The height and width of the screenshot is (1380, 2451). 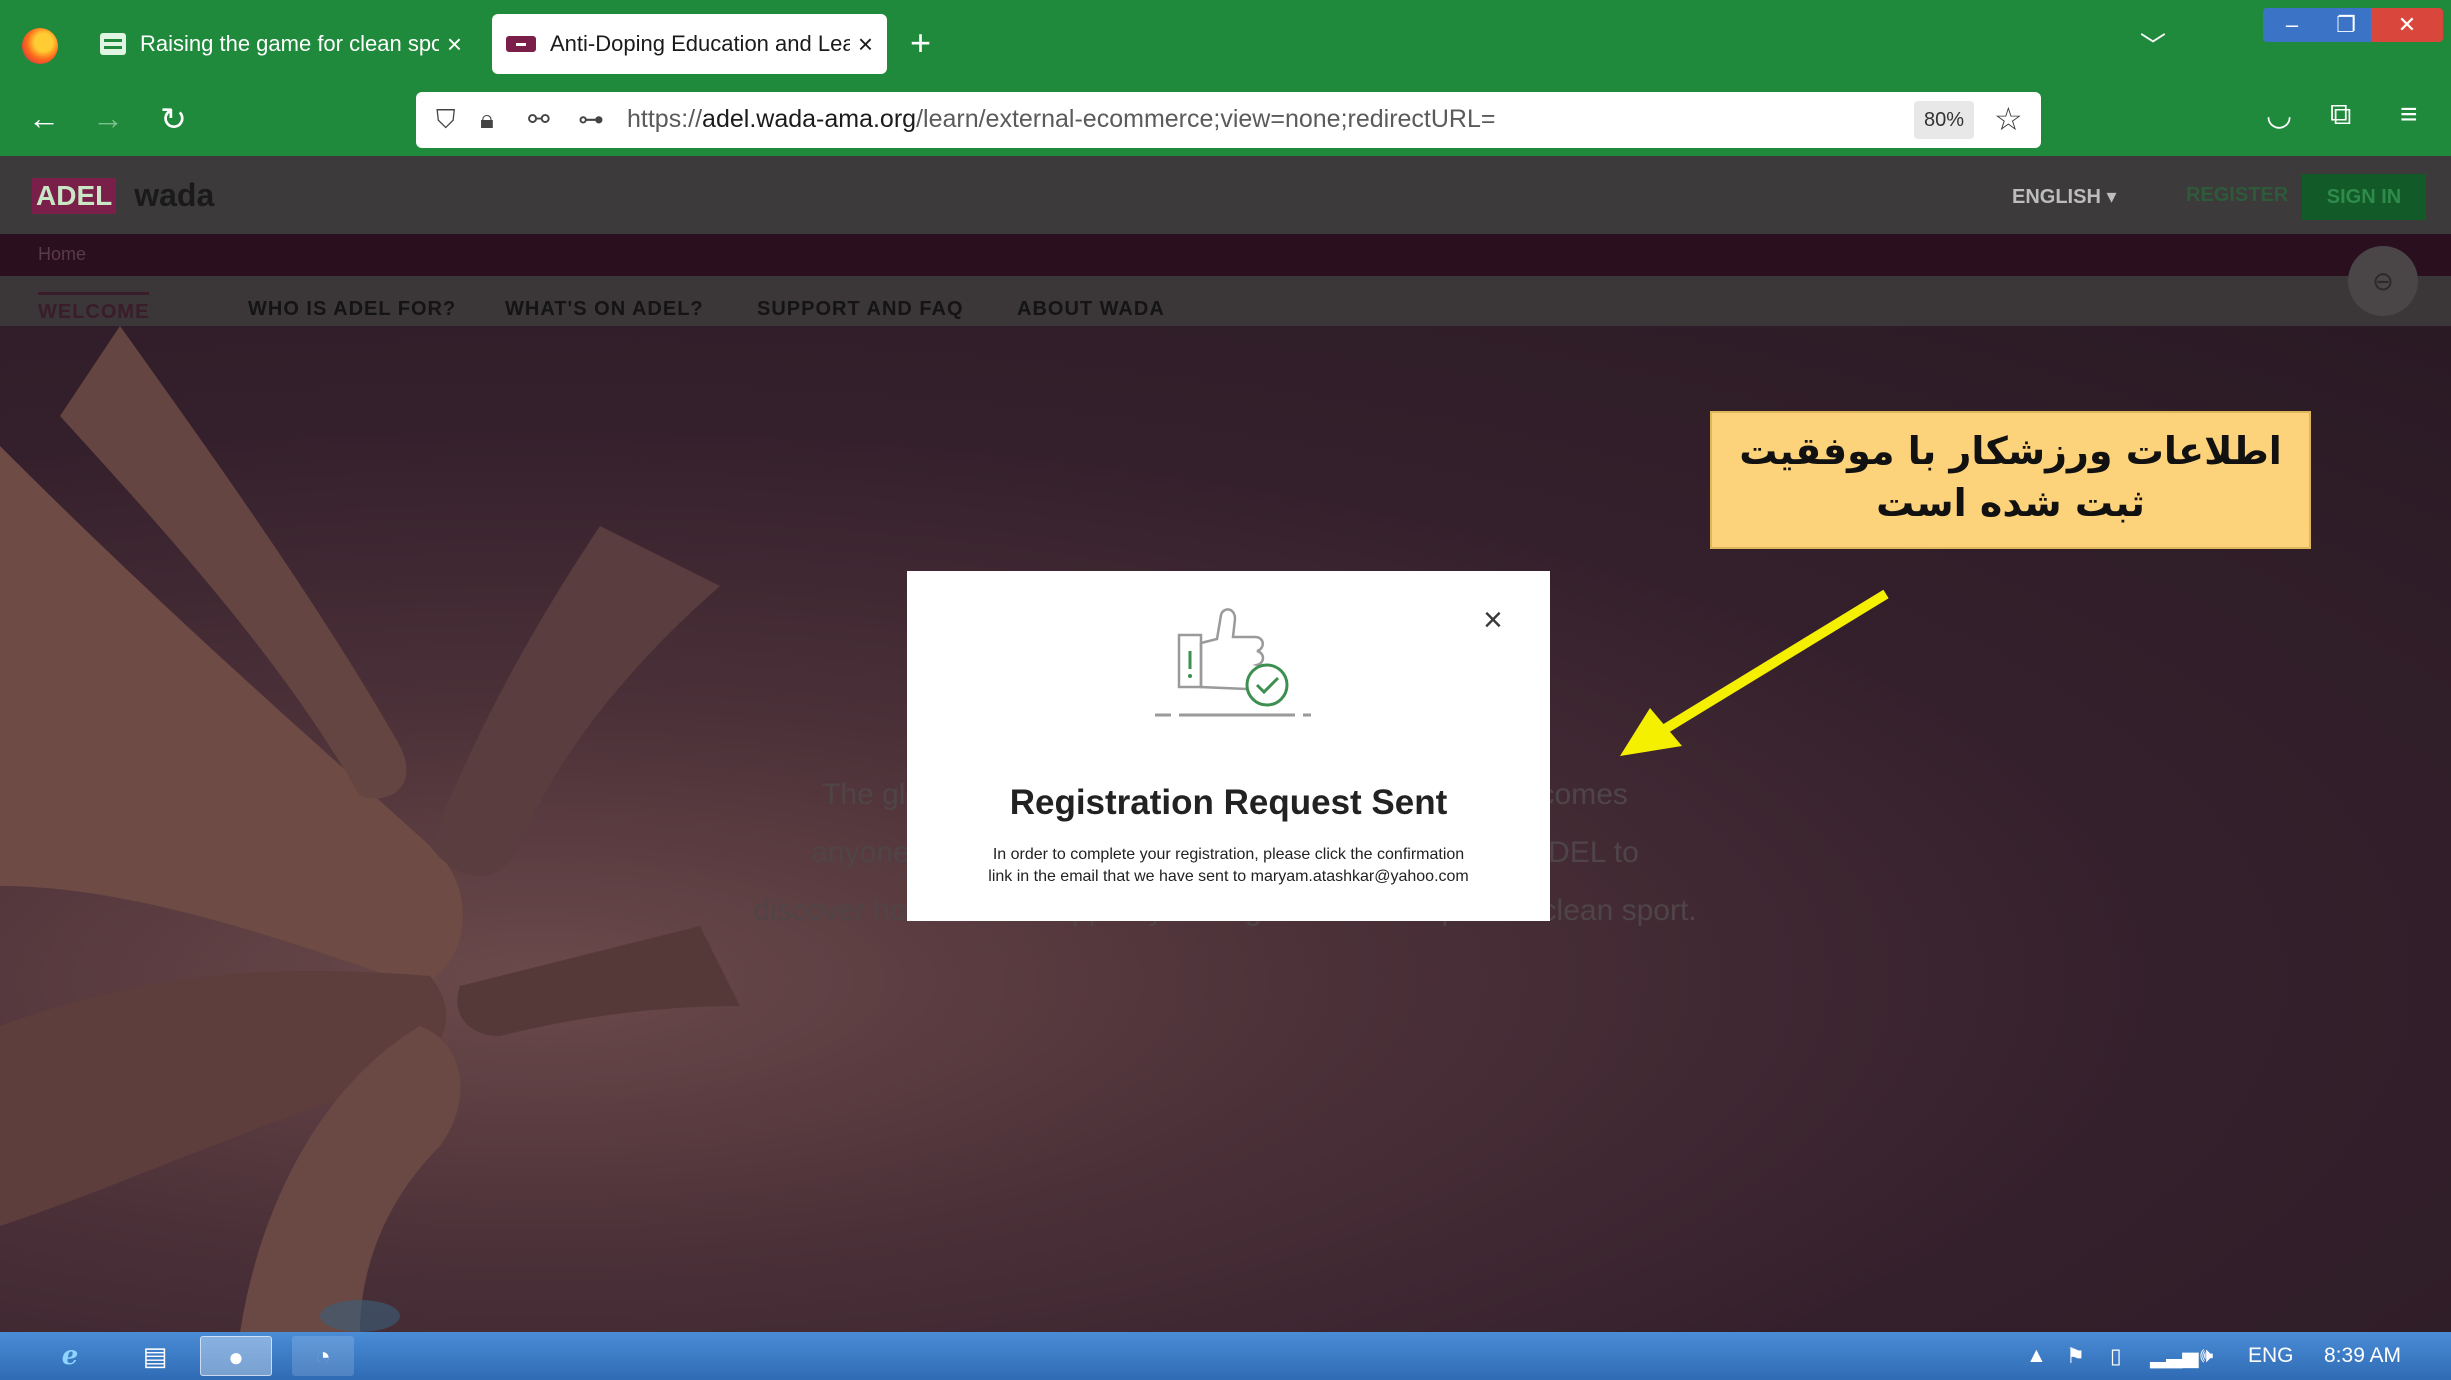 I want to click on modal-close-icon: ×, so click(x=1493, y=620).